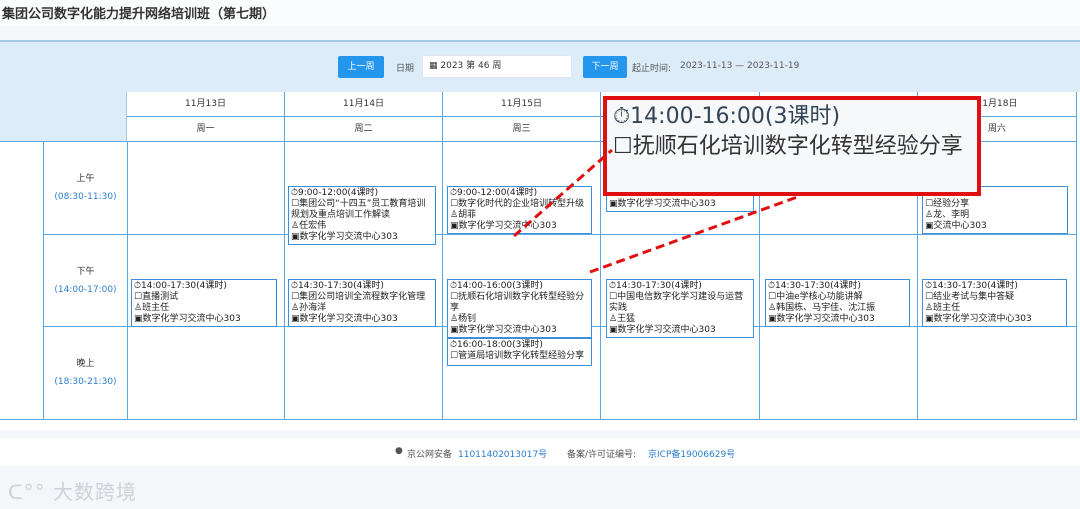  I want to click on callout-lines, so click(657, 211).